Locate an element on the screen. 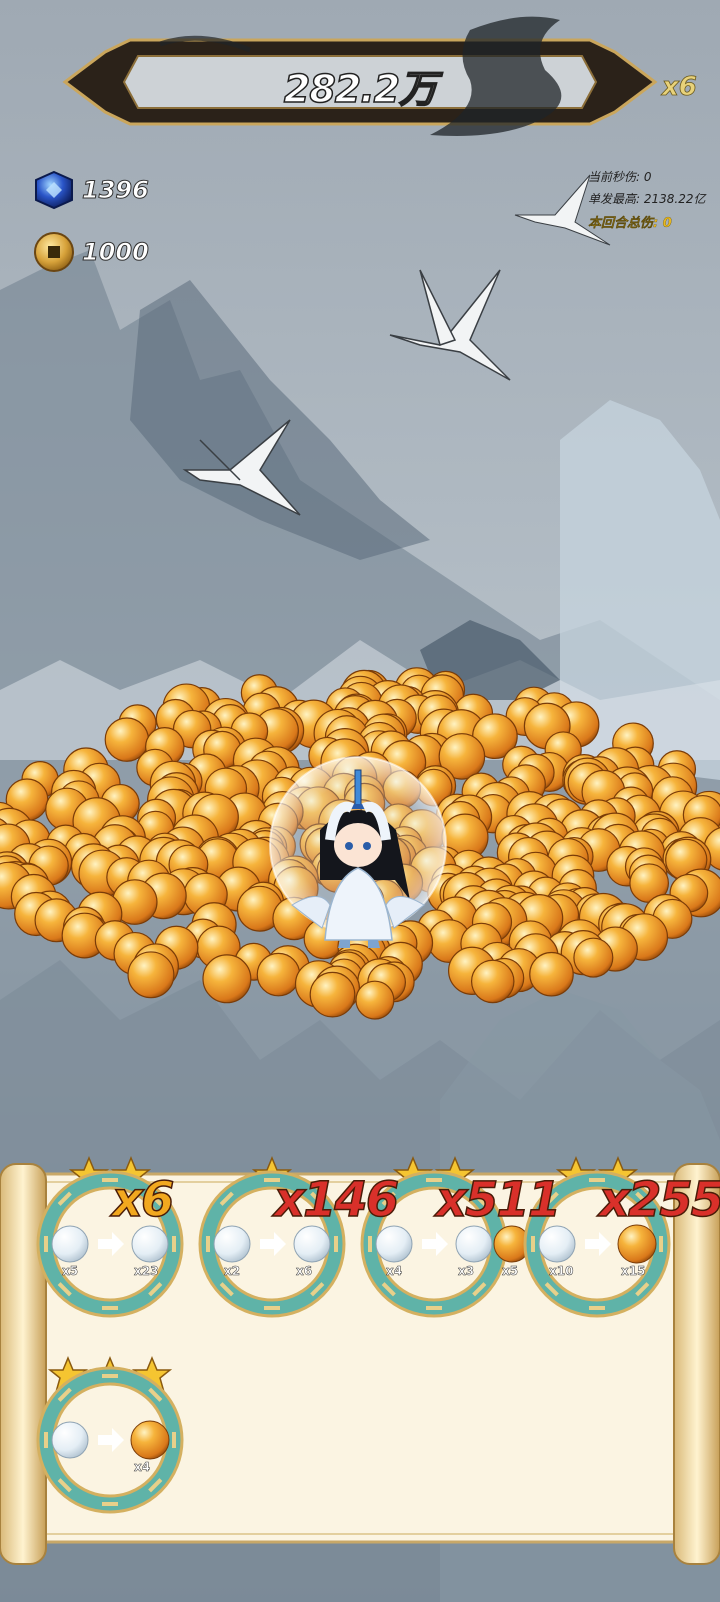 The image size is (720, 1602). coin-count: 1000 is located at coordinates (116, 252).